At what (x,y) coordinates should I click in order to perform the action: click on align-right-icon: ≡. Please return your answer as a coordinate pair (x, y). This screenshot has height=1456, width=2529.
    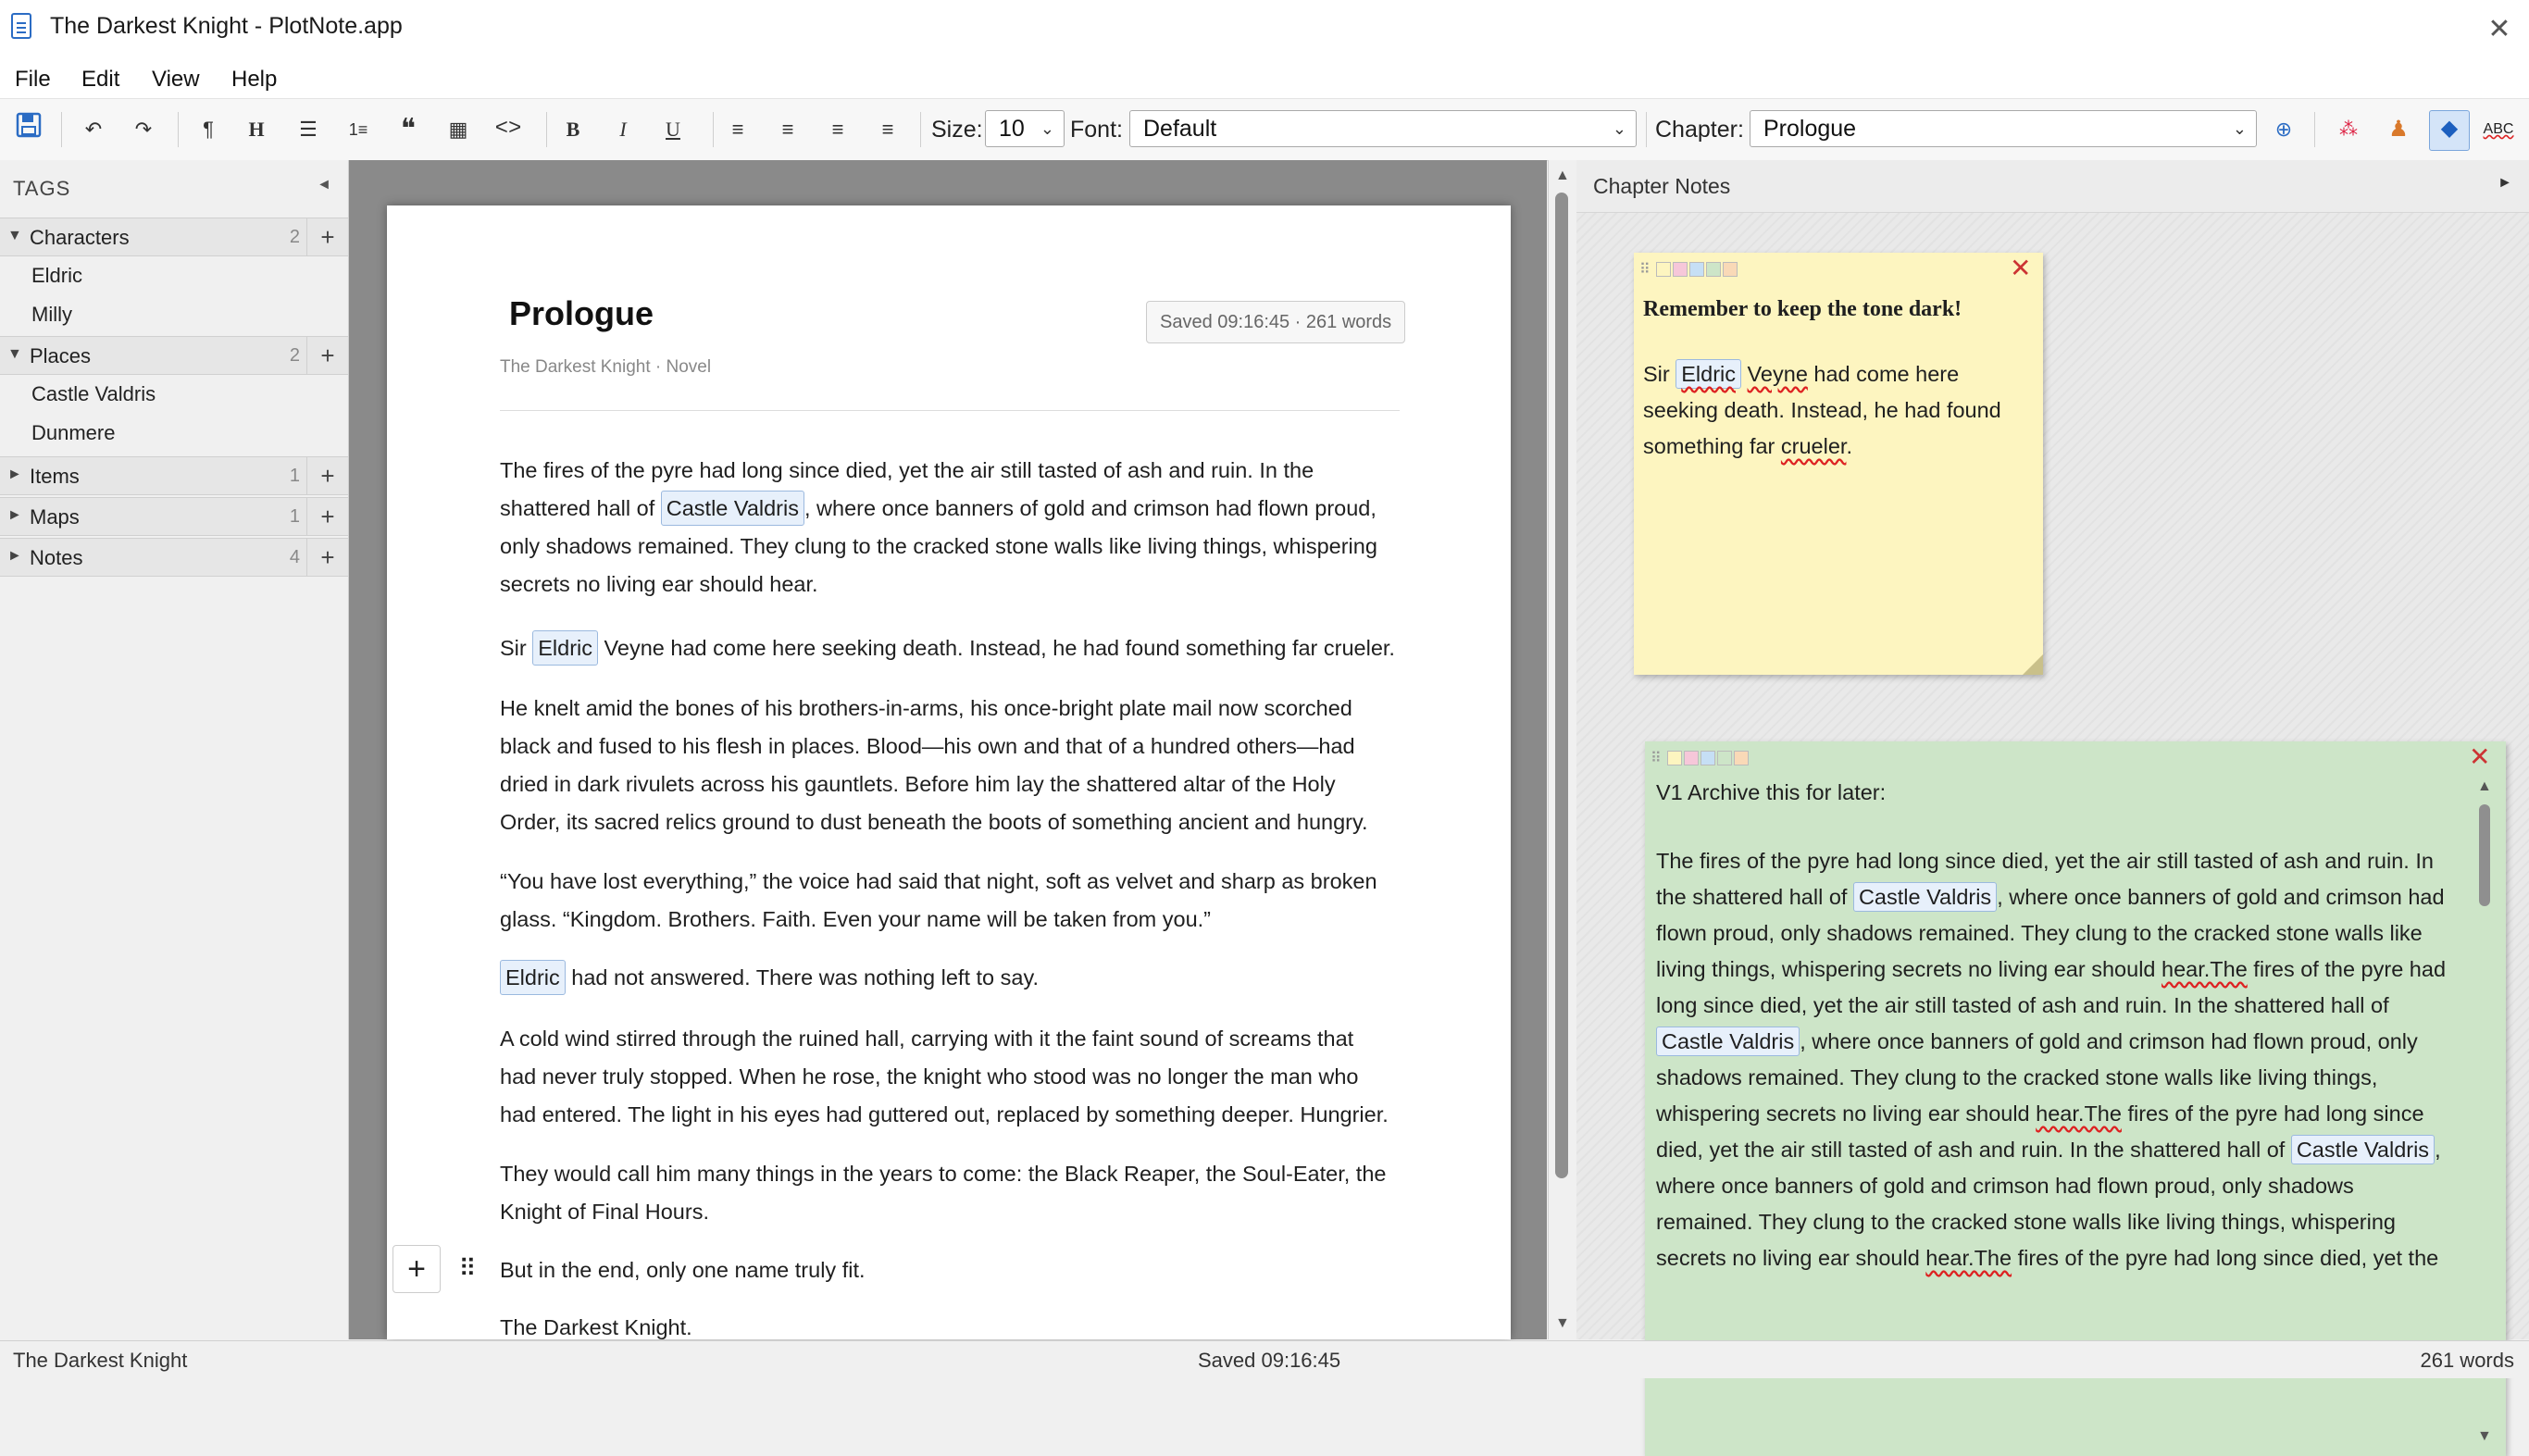
    Looking at the image, I should click on (837, 129).